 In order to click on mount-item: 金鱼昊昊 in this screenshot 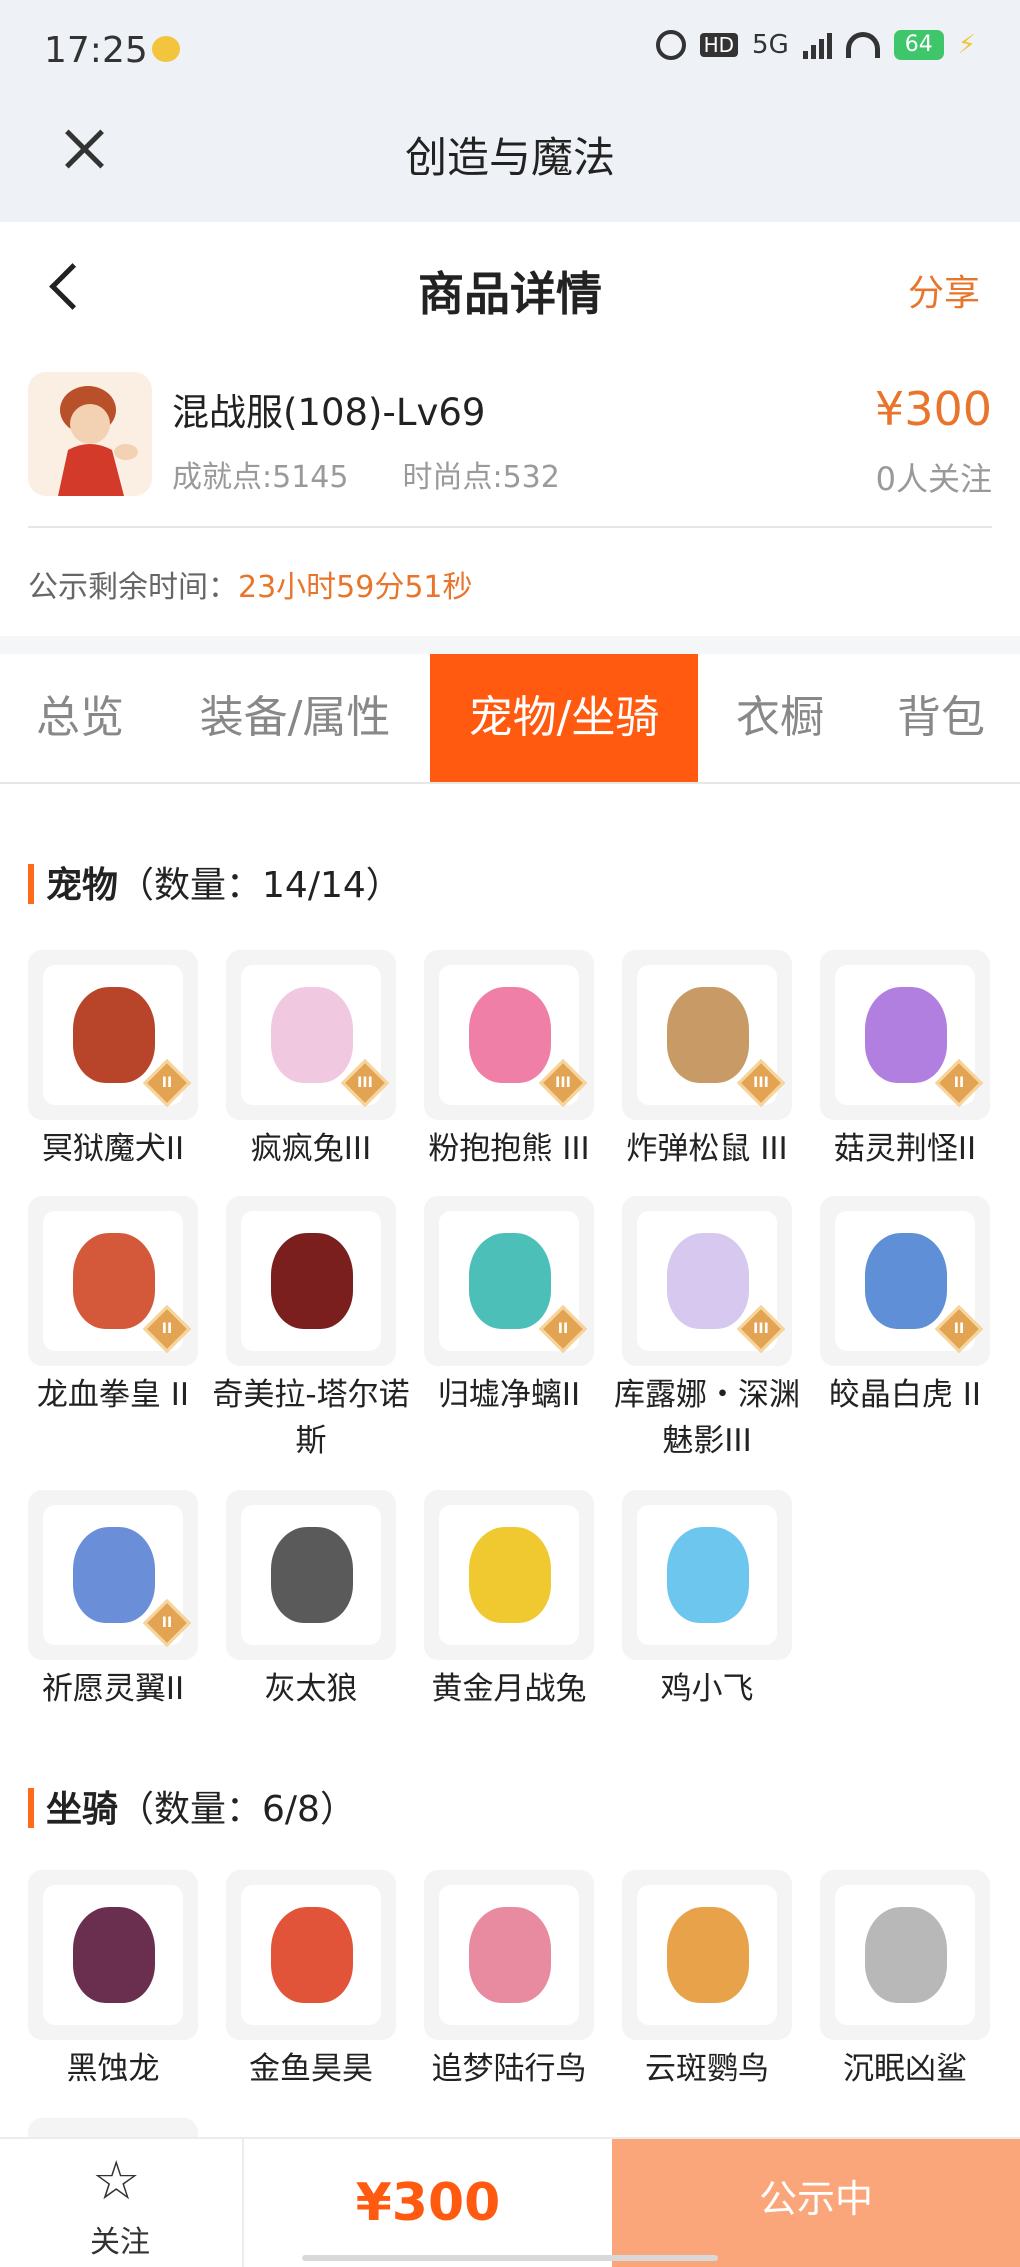, I will do `click(311, 1981)`.